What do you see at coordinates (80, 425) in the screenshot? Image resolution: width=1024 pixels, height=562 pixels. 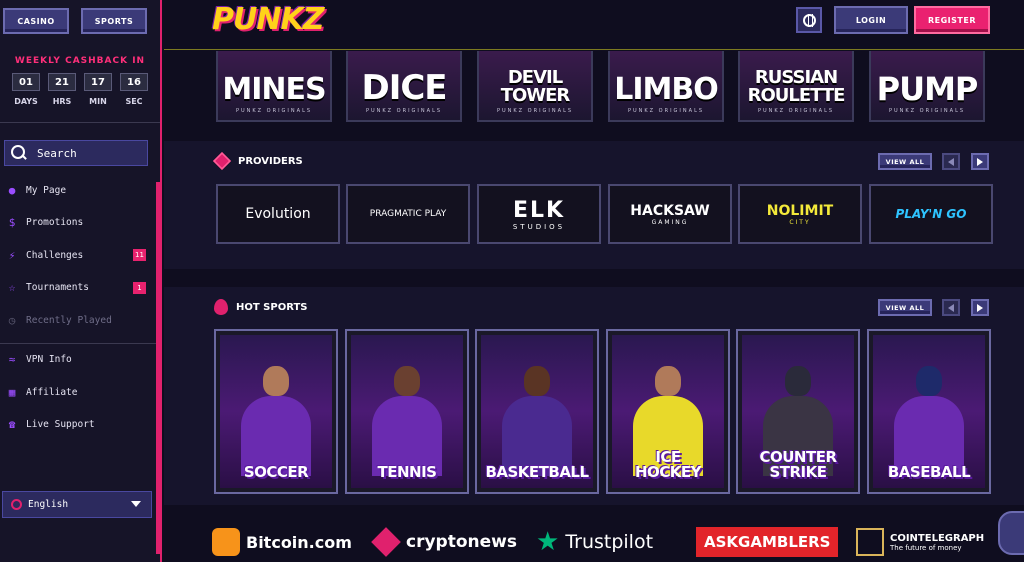 I see `sidebar-item-live-support: ☎ Live Support` at bounding box center [80, 425].